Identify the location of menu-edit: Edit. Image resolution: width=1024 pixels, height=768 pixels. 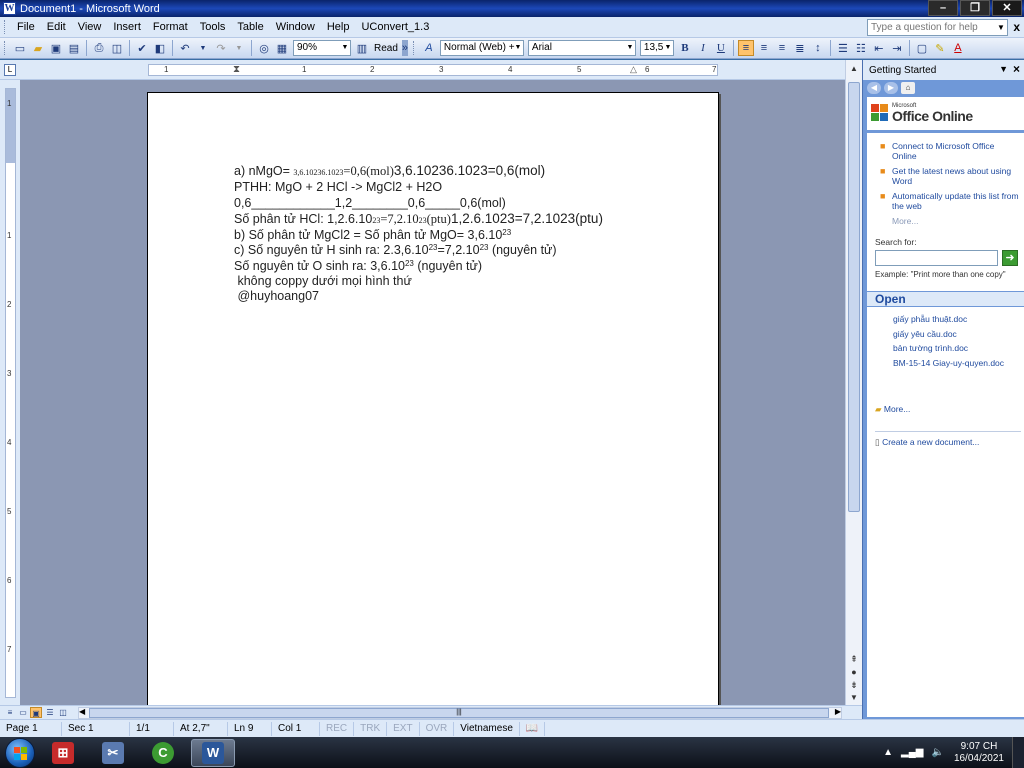
(56, 27).